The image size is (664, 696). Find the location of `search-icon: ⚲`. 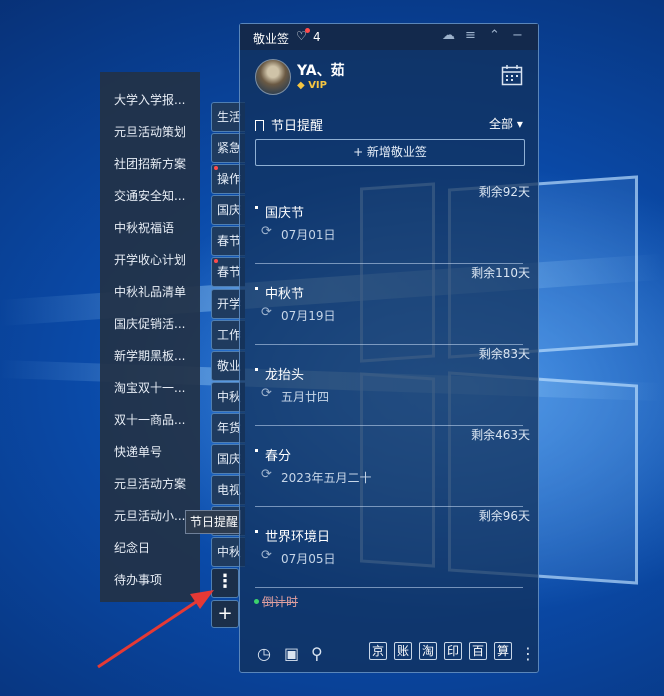

search-icon: ⚲ is located at coordinates (317, 653).